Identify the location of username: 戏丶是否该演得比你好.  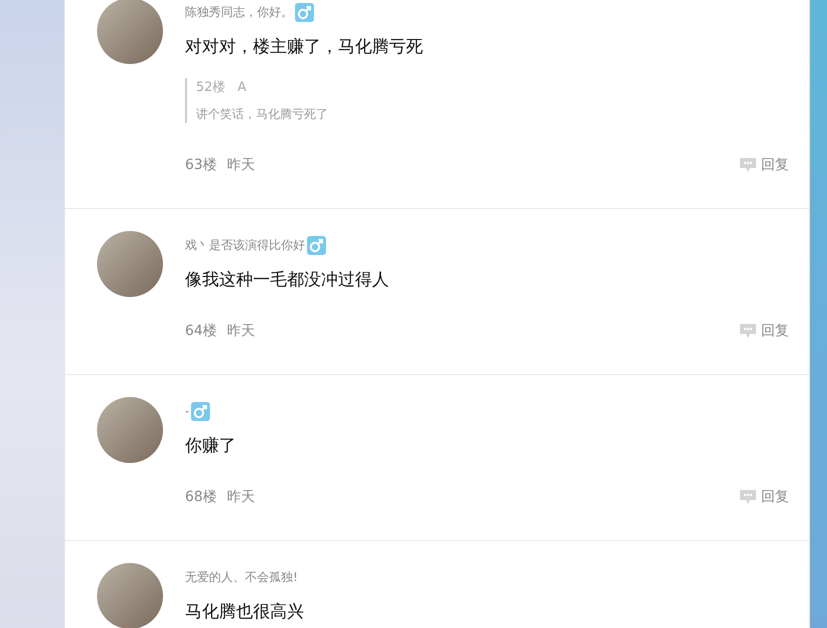
(245, 245).